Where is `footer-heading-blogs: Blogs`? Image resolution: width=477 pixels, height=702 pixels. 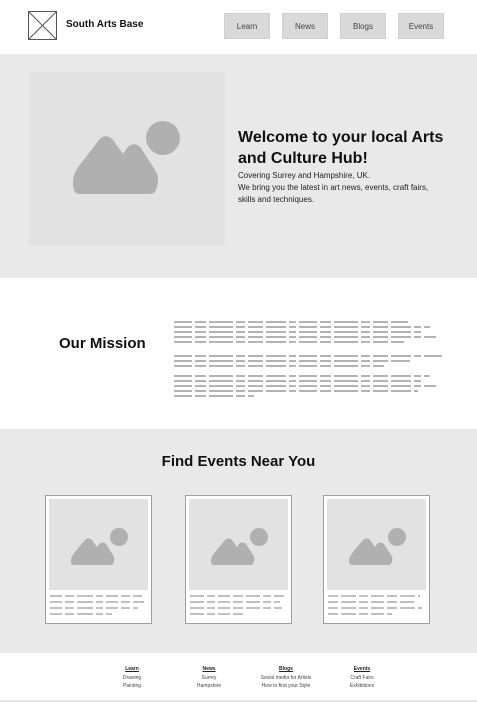 footer-heading-blogs: Blogs is located at coordinates (286, 669).